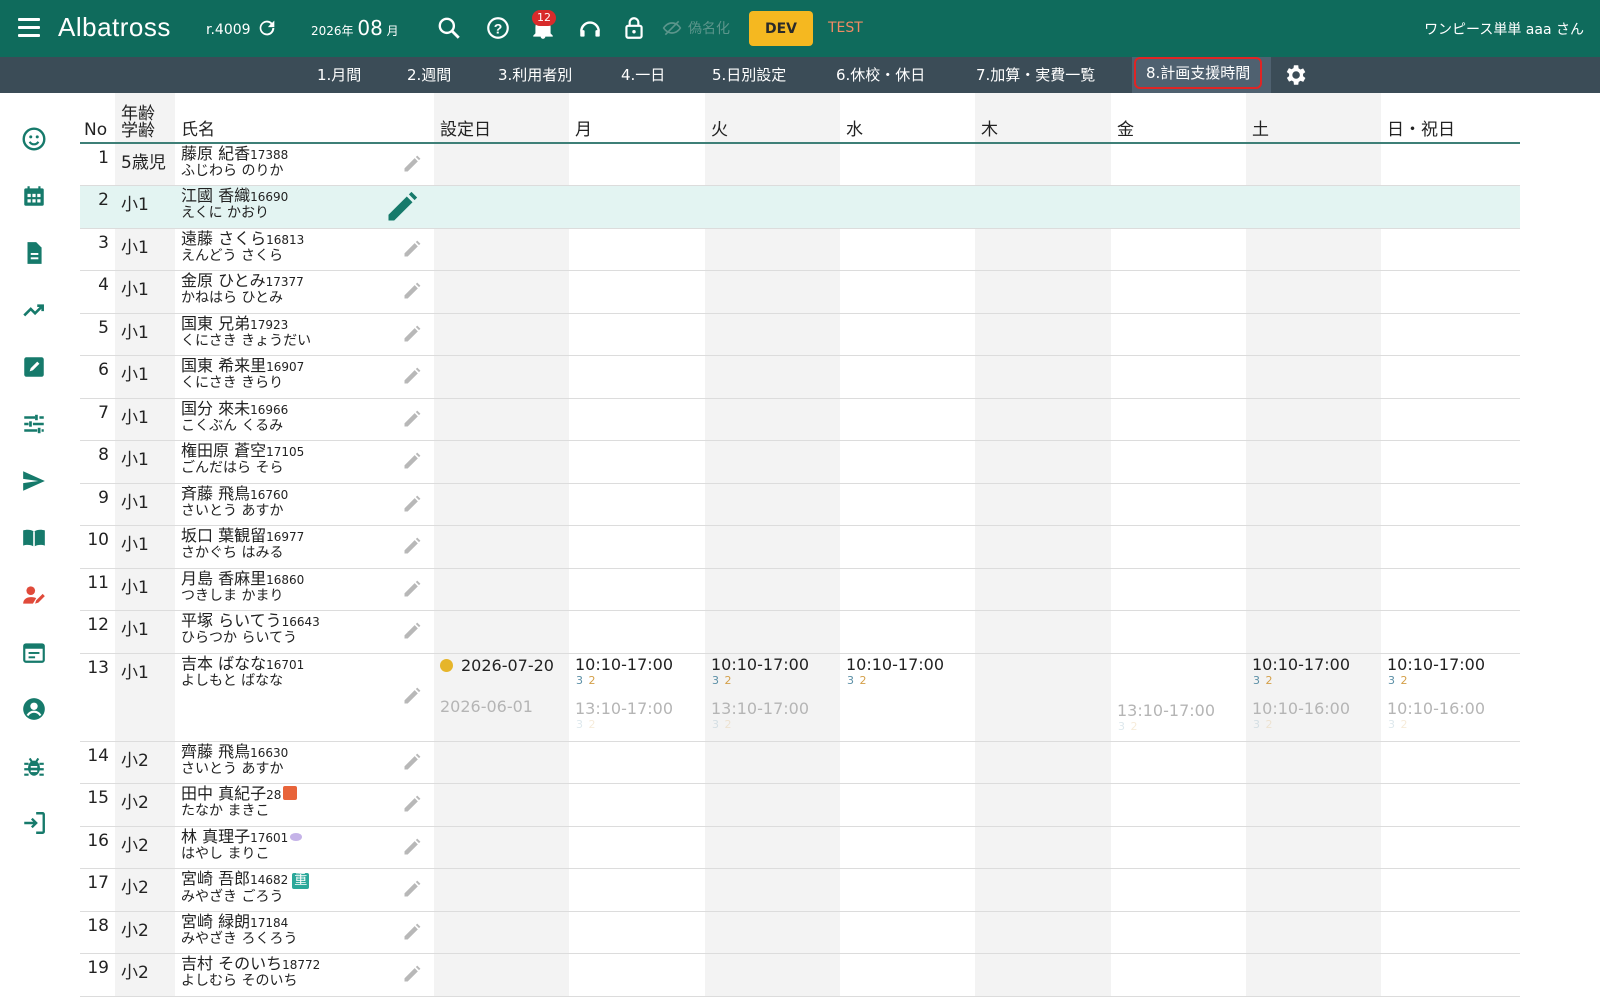 Image resolution: width=1600 pixels, height=1000 pixels. I want to click on support-icon, so click(590, 28).